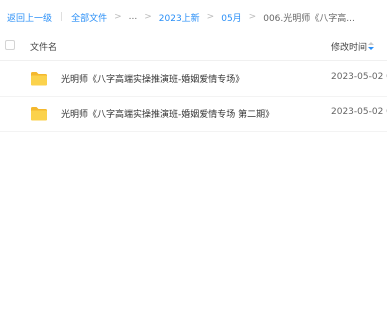  Describe the element at coordinates (349, 46) in the screenshot. I see `column-header-modified: 修改时间` at that location.